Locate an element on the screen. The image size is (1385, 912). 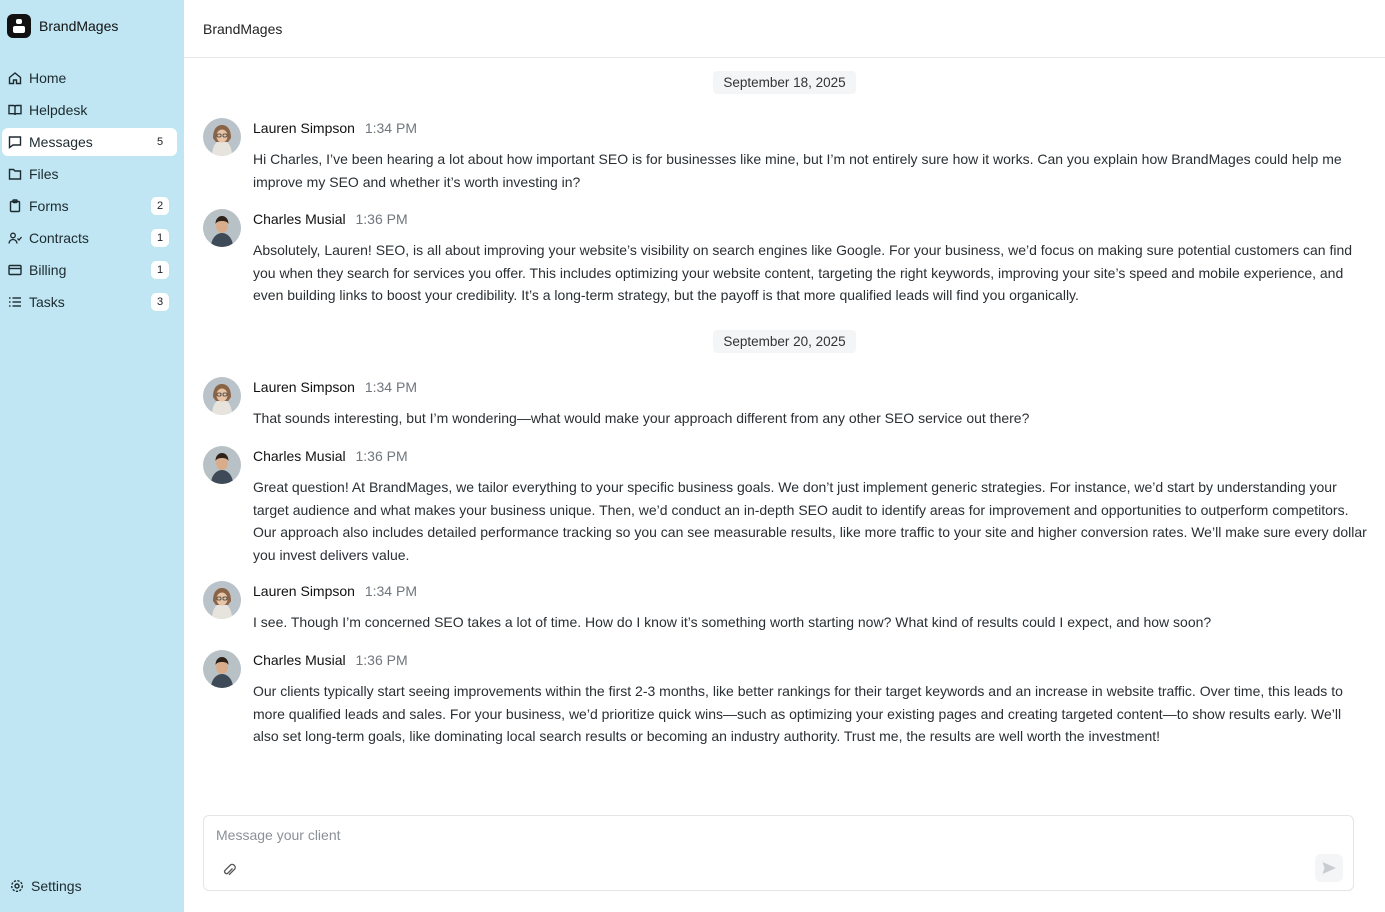
paperclip-icon is located at coordinates (229, 870).